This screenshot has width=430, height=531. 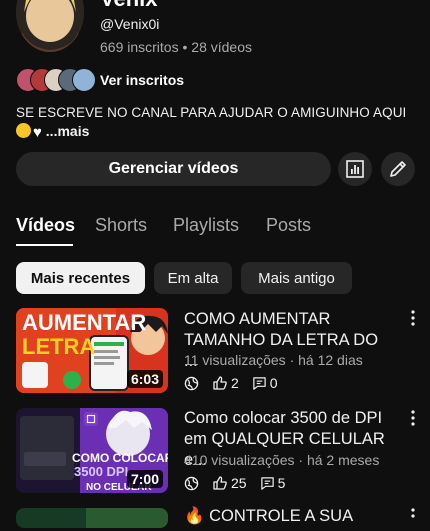 What do you see at coordinates (37, 132) in the screenshot?
I see `heart-emoji-icon: ♥` at bounding box center [37, 132].